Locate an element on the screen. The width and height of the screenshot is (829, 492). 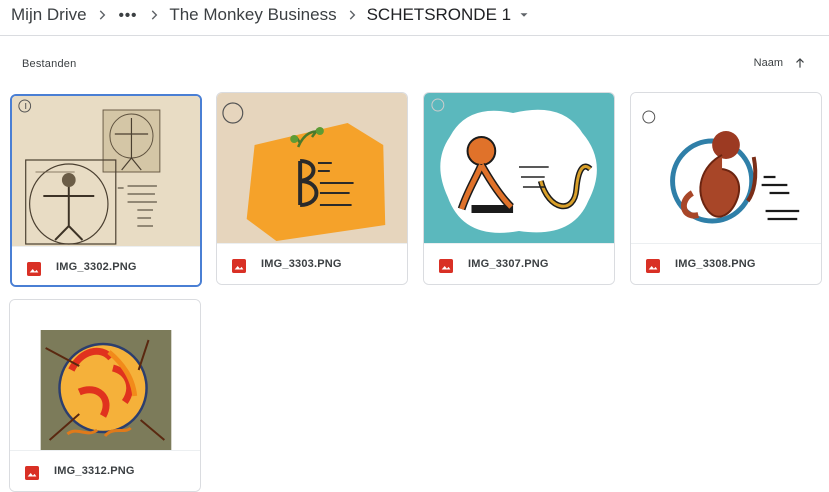
breadcrumb-current-folder: SCHETSRONDE 1 is located at coordinates (439, 15).